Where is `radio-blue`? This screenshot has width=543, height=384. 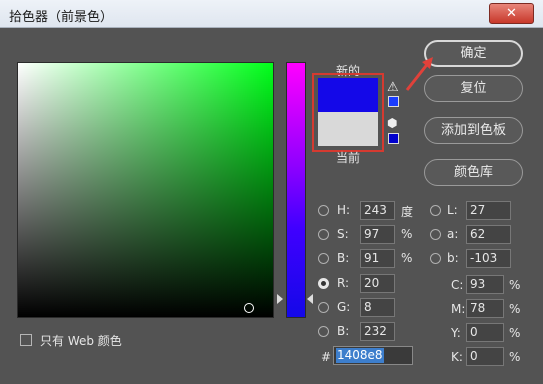
radio-blue is located at coordinates (323, 331).